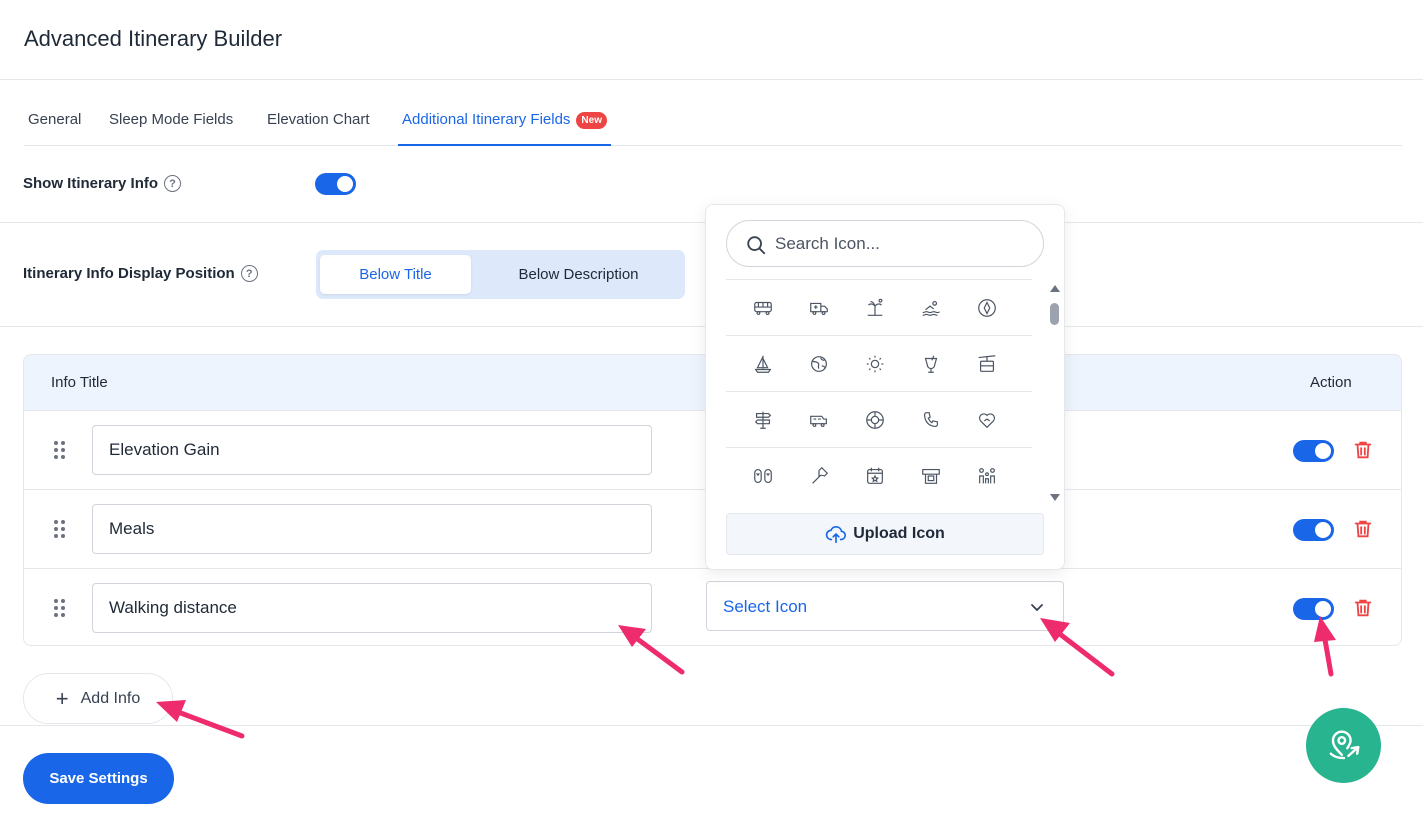 This screenshot has width=1423, height=830. I want to click on heart-hand-icon, so click(987, 420).